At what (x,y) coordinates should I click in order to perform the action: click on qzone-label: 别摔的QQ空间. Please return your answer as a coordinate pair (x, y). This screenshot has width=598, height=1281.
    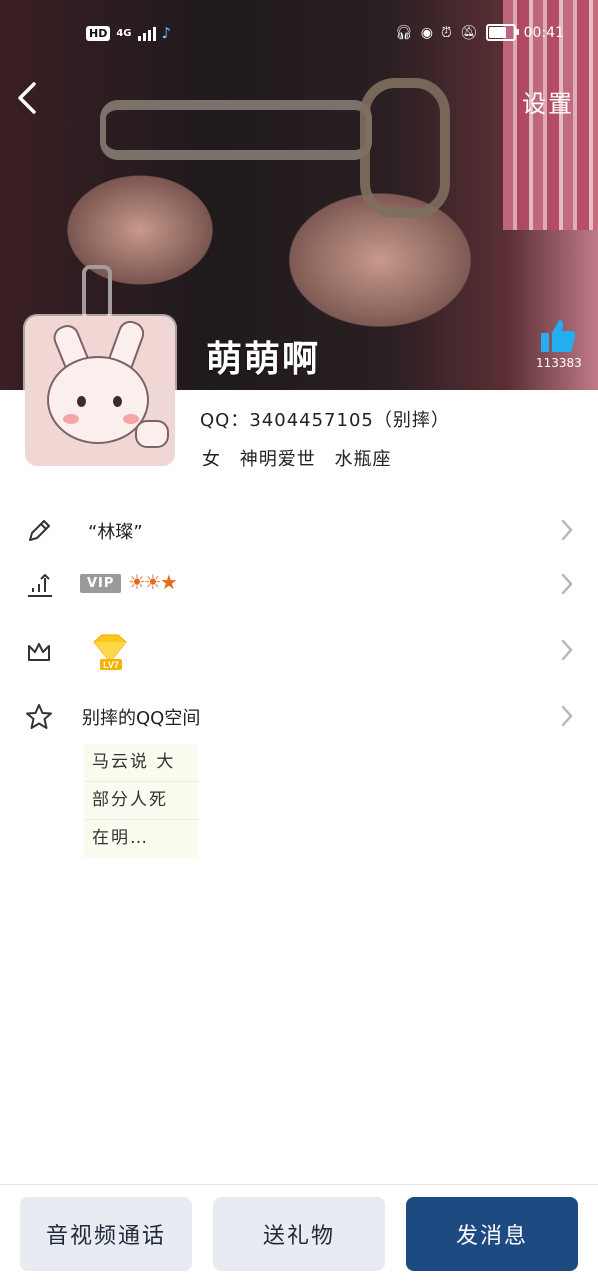
    Looking at the image, I should click on (141, 718).